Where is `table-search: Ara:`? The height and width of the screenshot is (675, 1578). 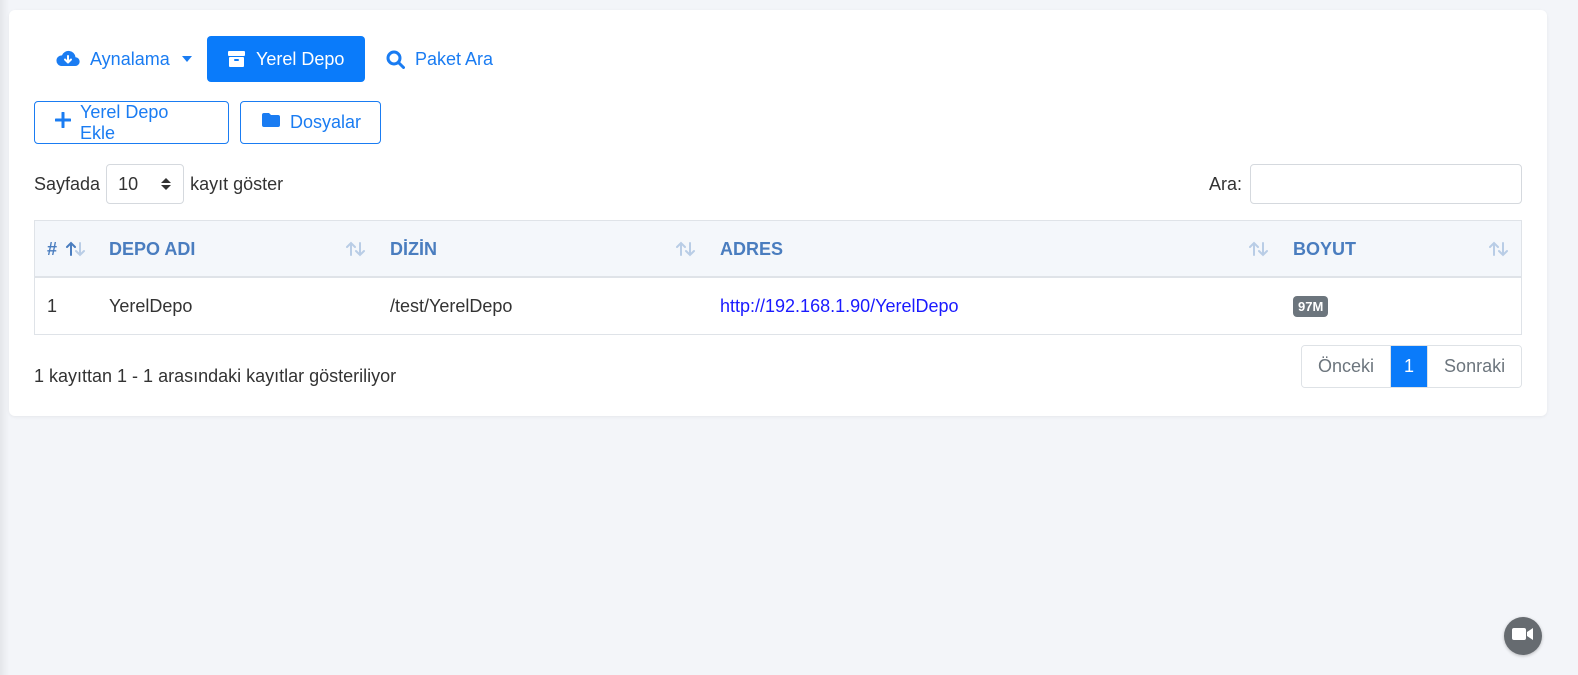 table-search: Ara: is located at coordinates (1366, 184).